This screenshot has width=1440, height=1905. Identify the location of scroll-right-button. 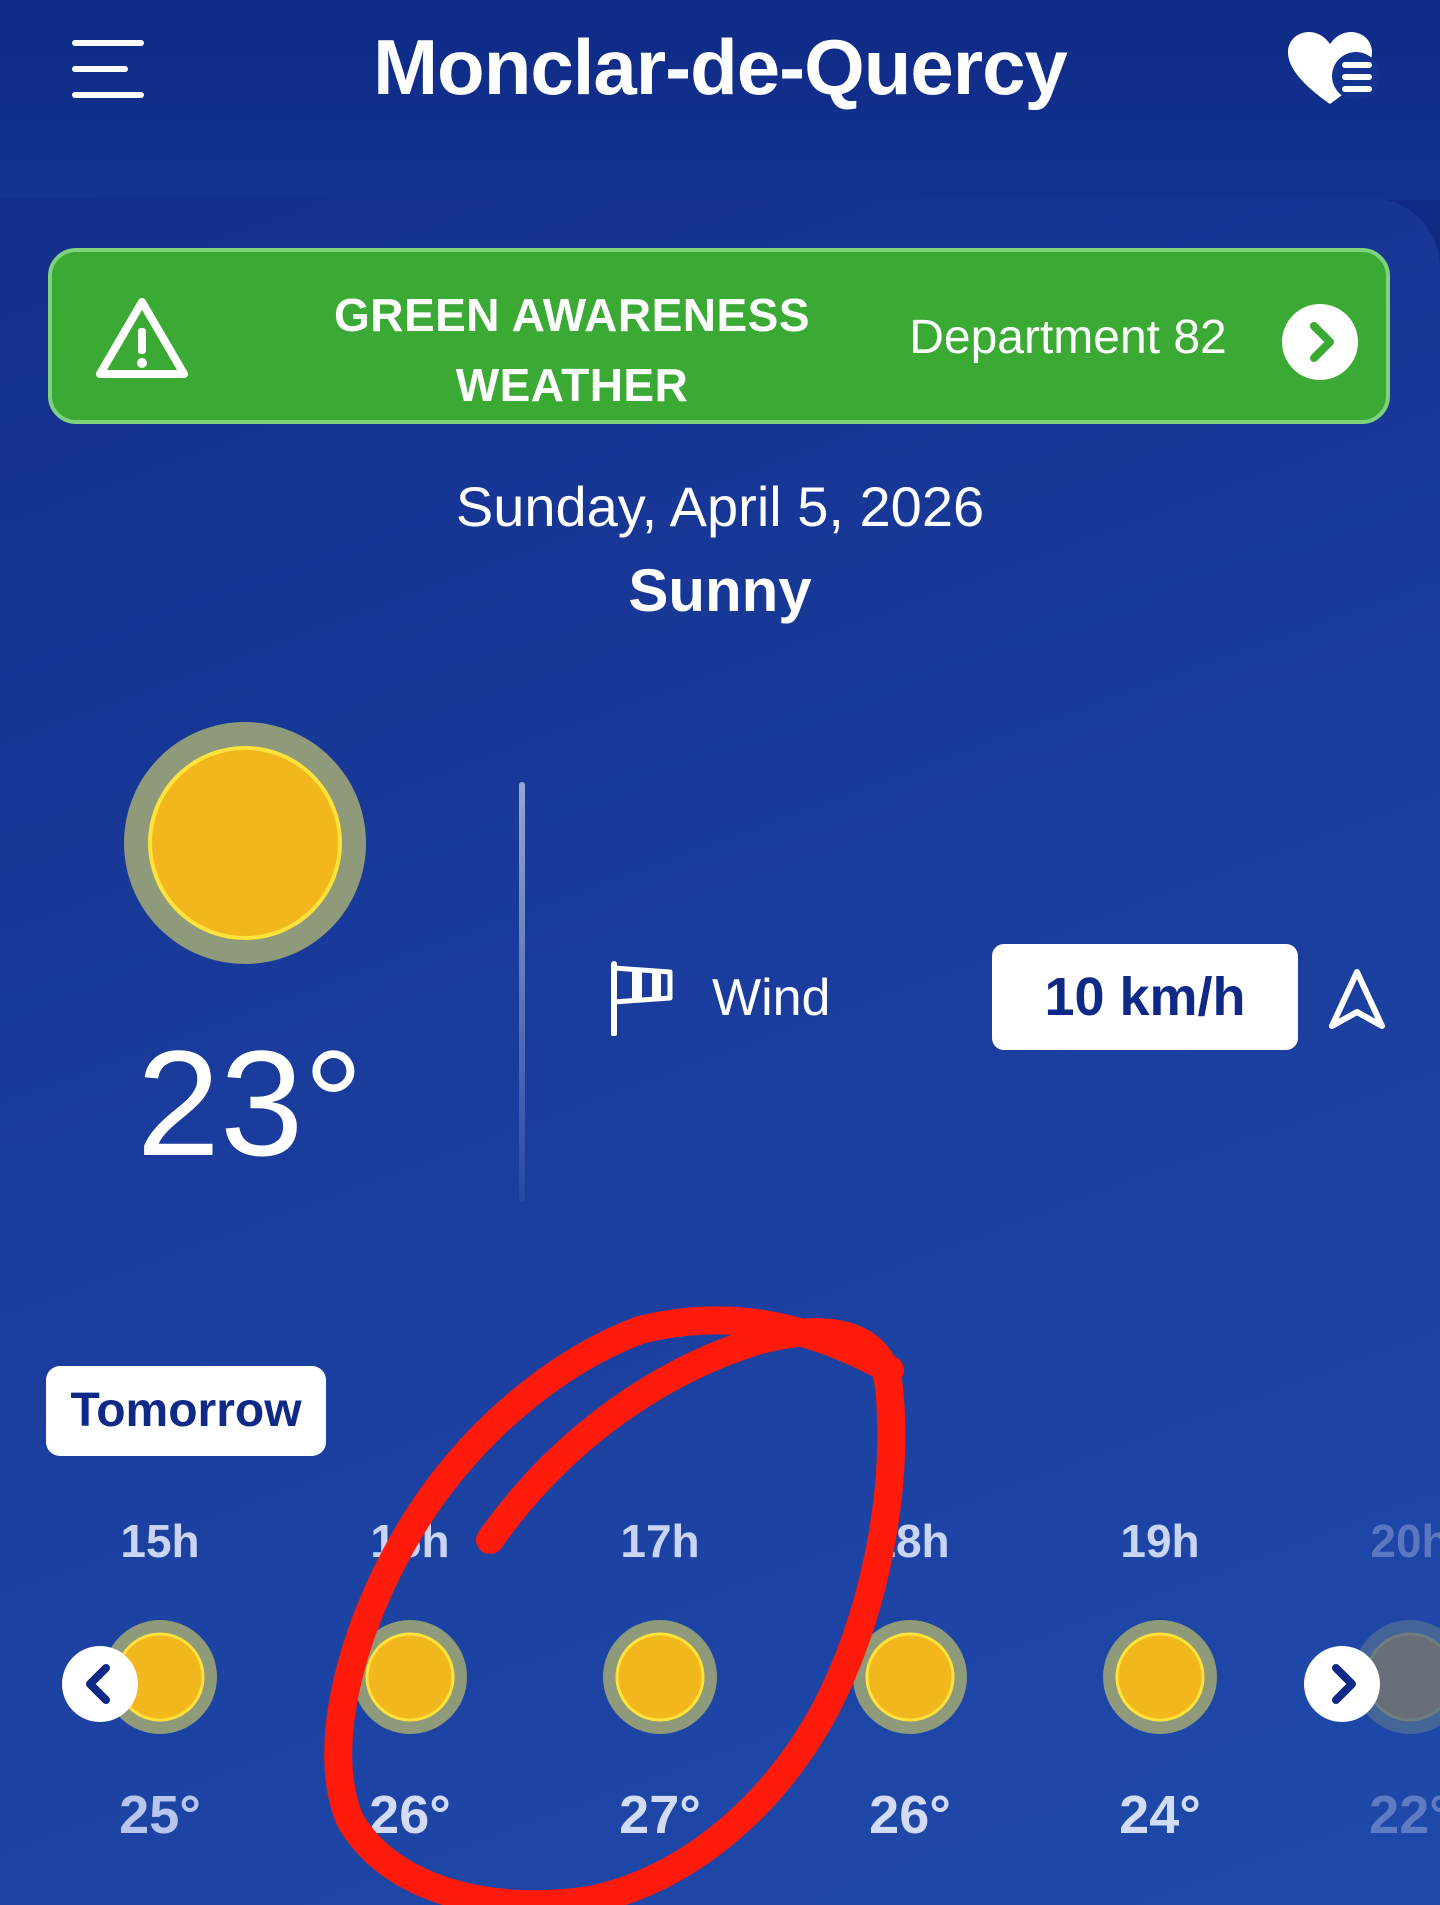
(1342, 1684).